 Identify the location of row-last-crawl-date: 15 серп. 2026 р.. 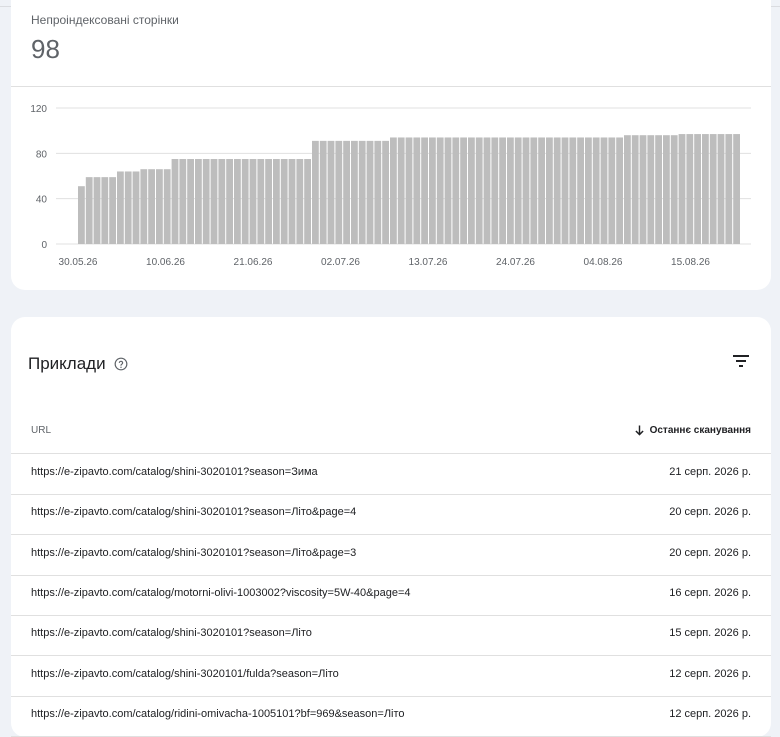
(710, 633).